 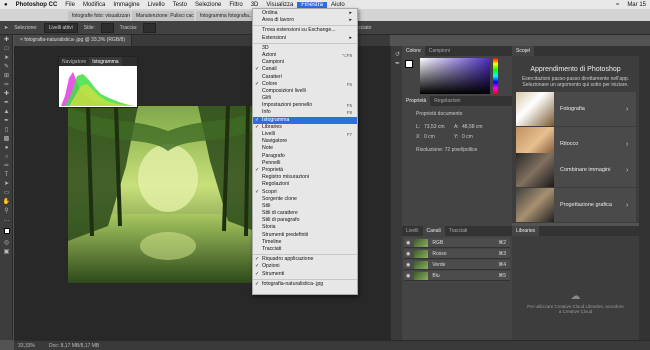 What do you see at coordinates (305, 206) in the screenshot?
I see `window-menu-item: Stili` at bounding box center [305, 206].